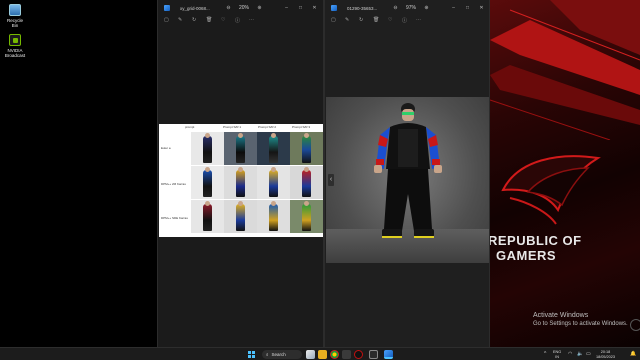  What do you see at coordinates (536, 240) in the screenshot?
I see `wallpaper-text-line1: REPUBLIC OF` at bounding box center [536, 240].